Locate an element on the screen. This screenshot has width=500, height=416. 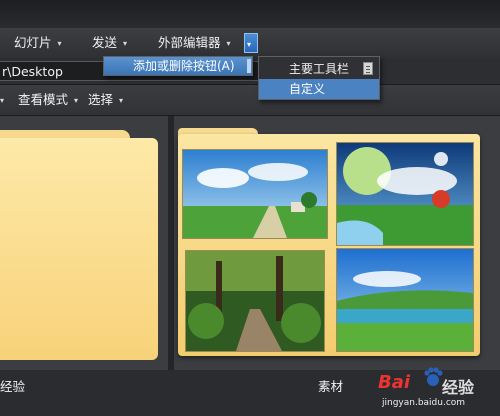
add-remove-buttons-label: 添加或删除按钮(A) is located at coordinates (184, 66).